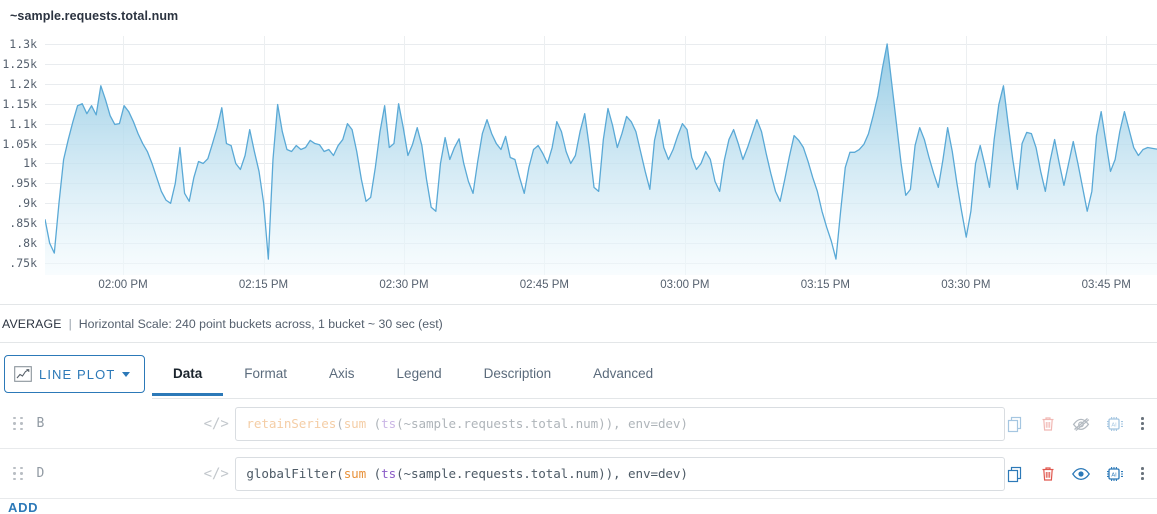 The width and height of the screenshot is (1157, 514). What do you see at coordinates (265, 374) in the screenshot?
I see `tab-format: Format` at bounding box center [265, 374].